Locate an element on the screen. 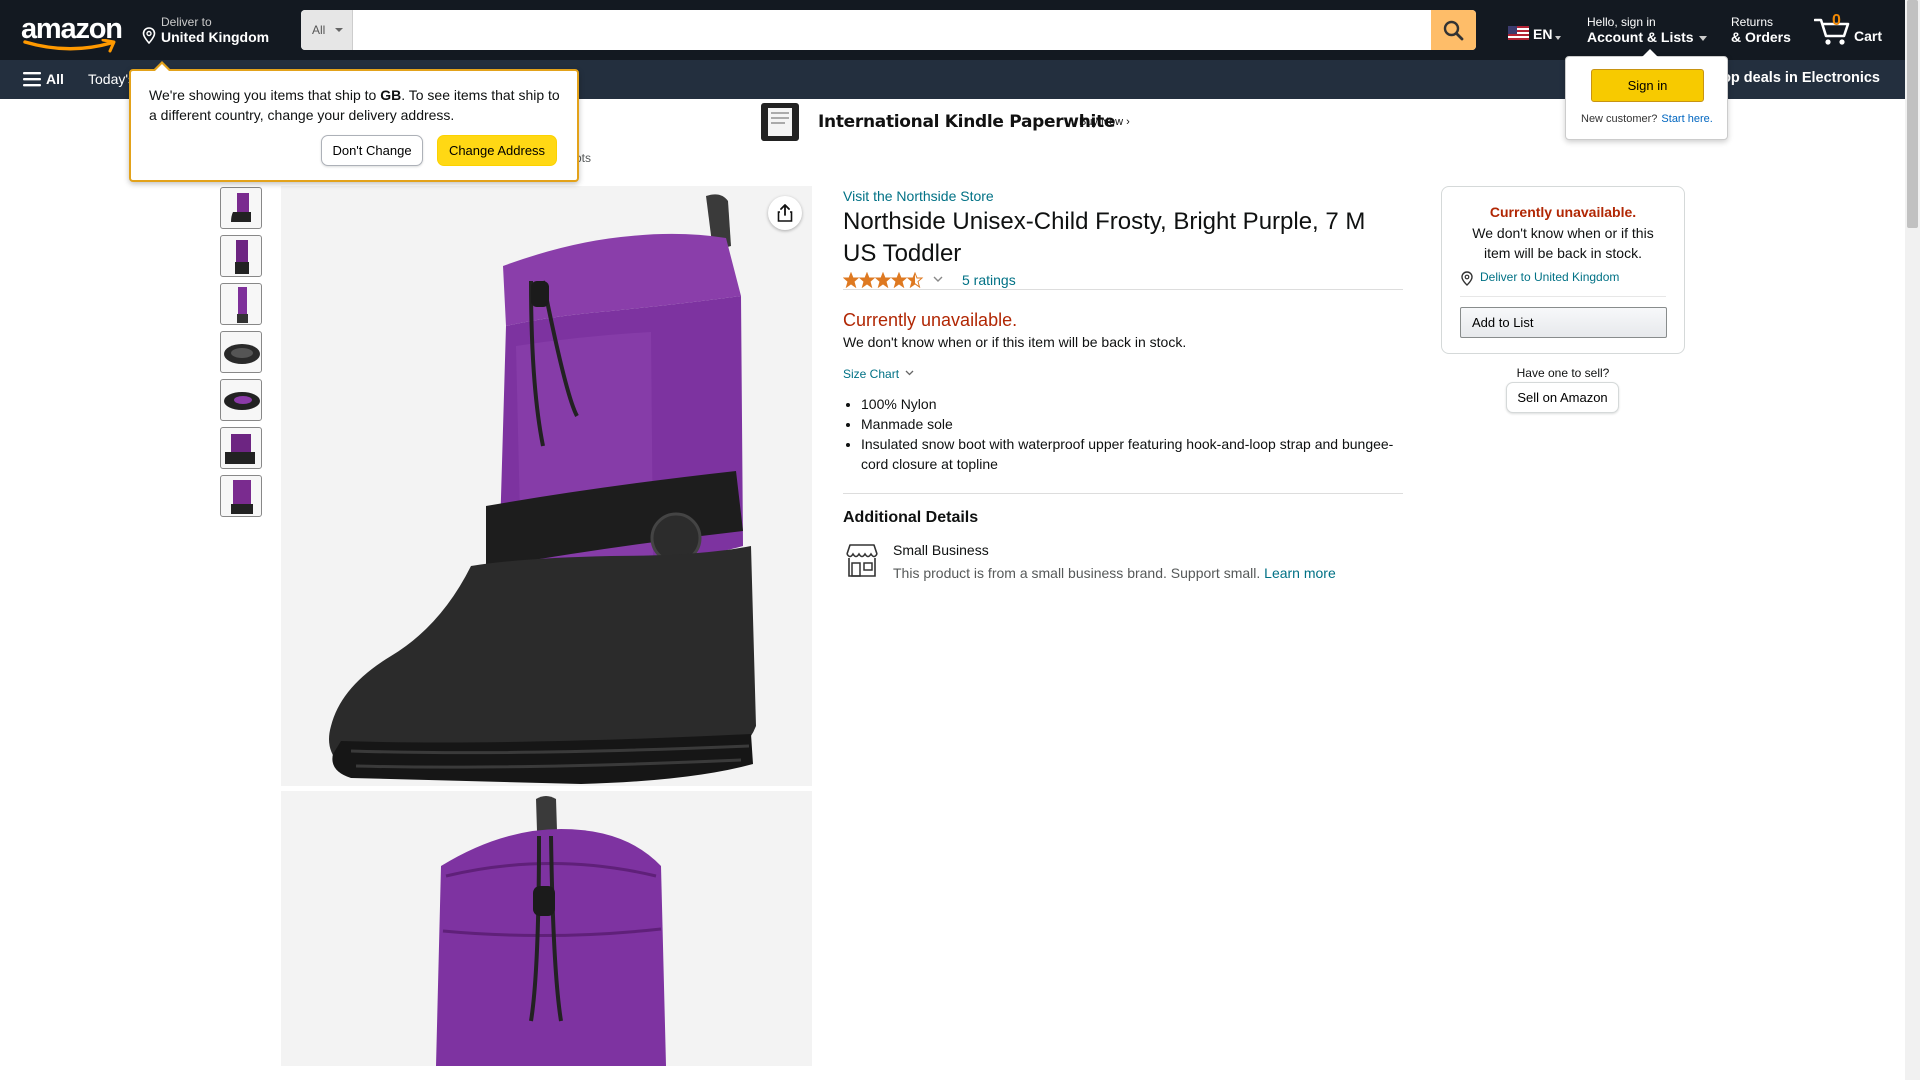 Image resolution: width=1920 pixels, height=1080 pixels. all-menu-label: All is located at coordinates (55, 79).